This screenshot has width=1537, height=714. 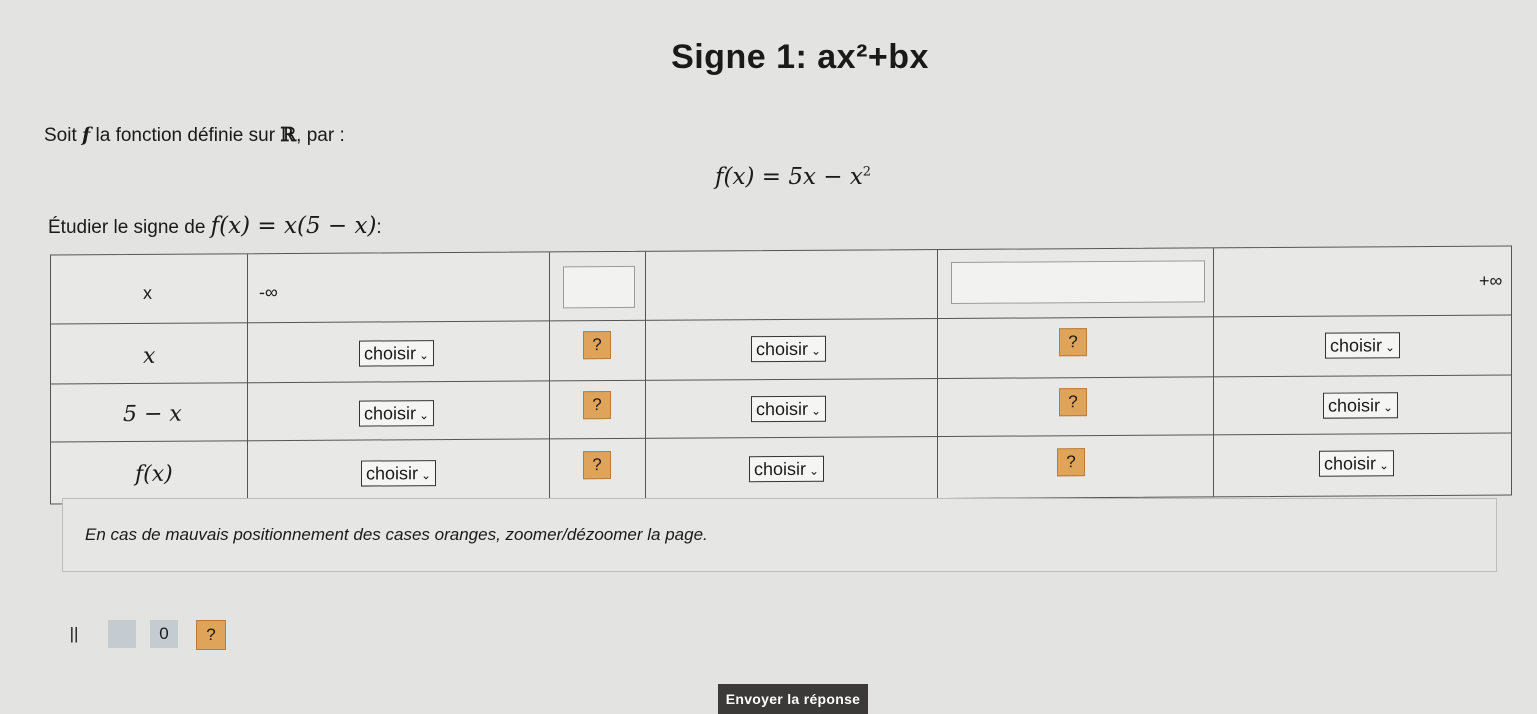 What do you see at coordinates (154, 474) in the screenshot?
I see `row-label: f(x)` at bounding box center [154, 474].